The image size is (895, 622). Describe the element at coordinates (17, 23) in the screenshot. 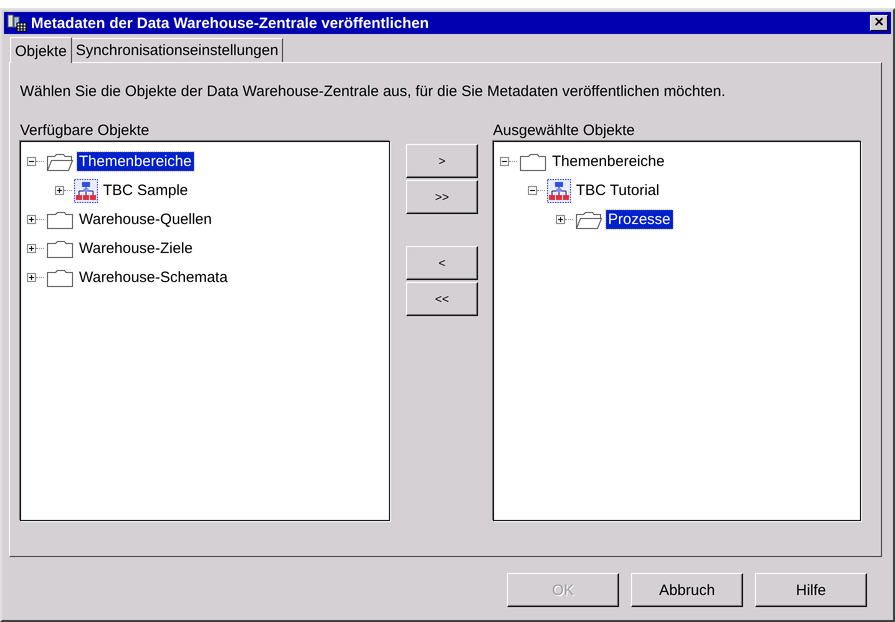

I see `app-icon` at that location.